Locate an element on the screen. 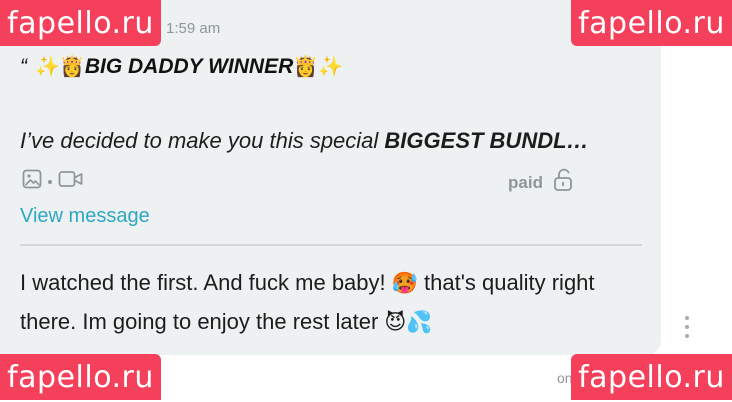 The image size is (732, 402). unlock-icon is located at coordinates (563, 182).